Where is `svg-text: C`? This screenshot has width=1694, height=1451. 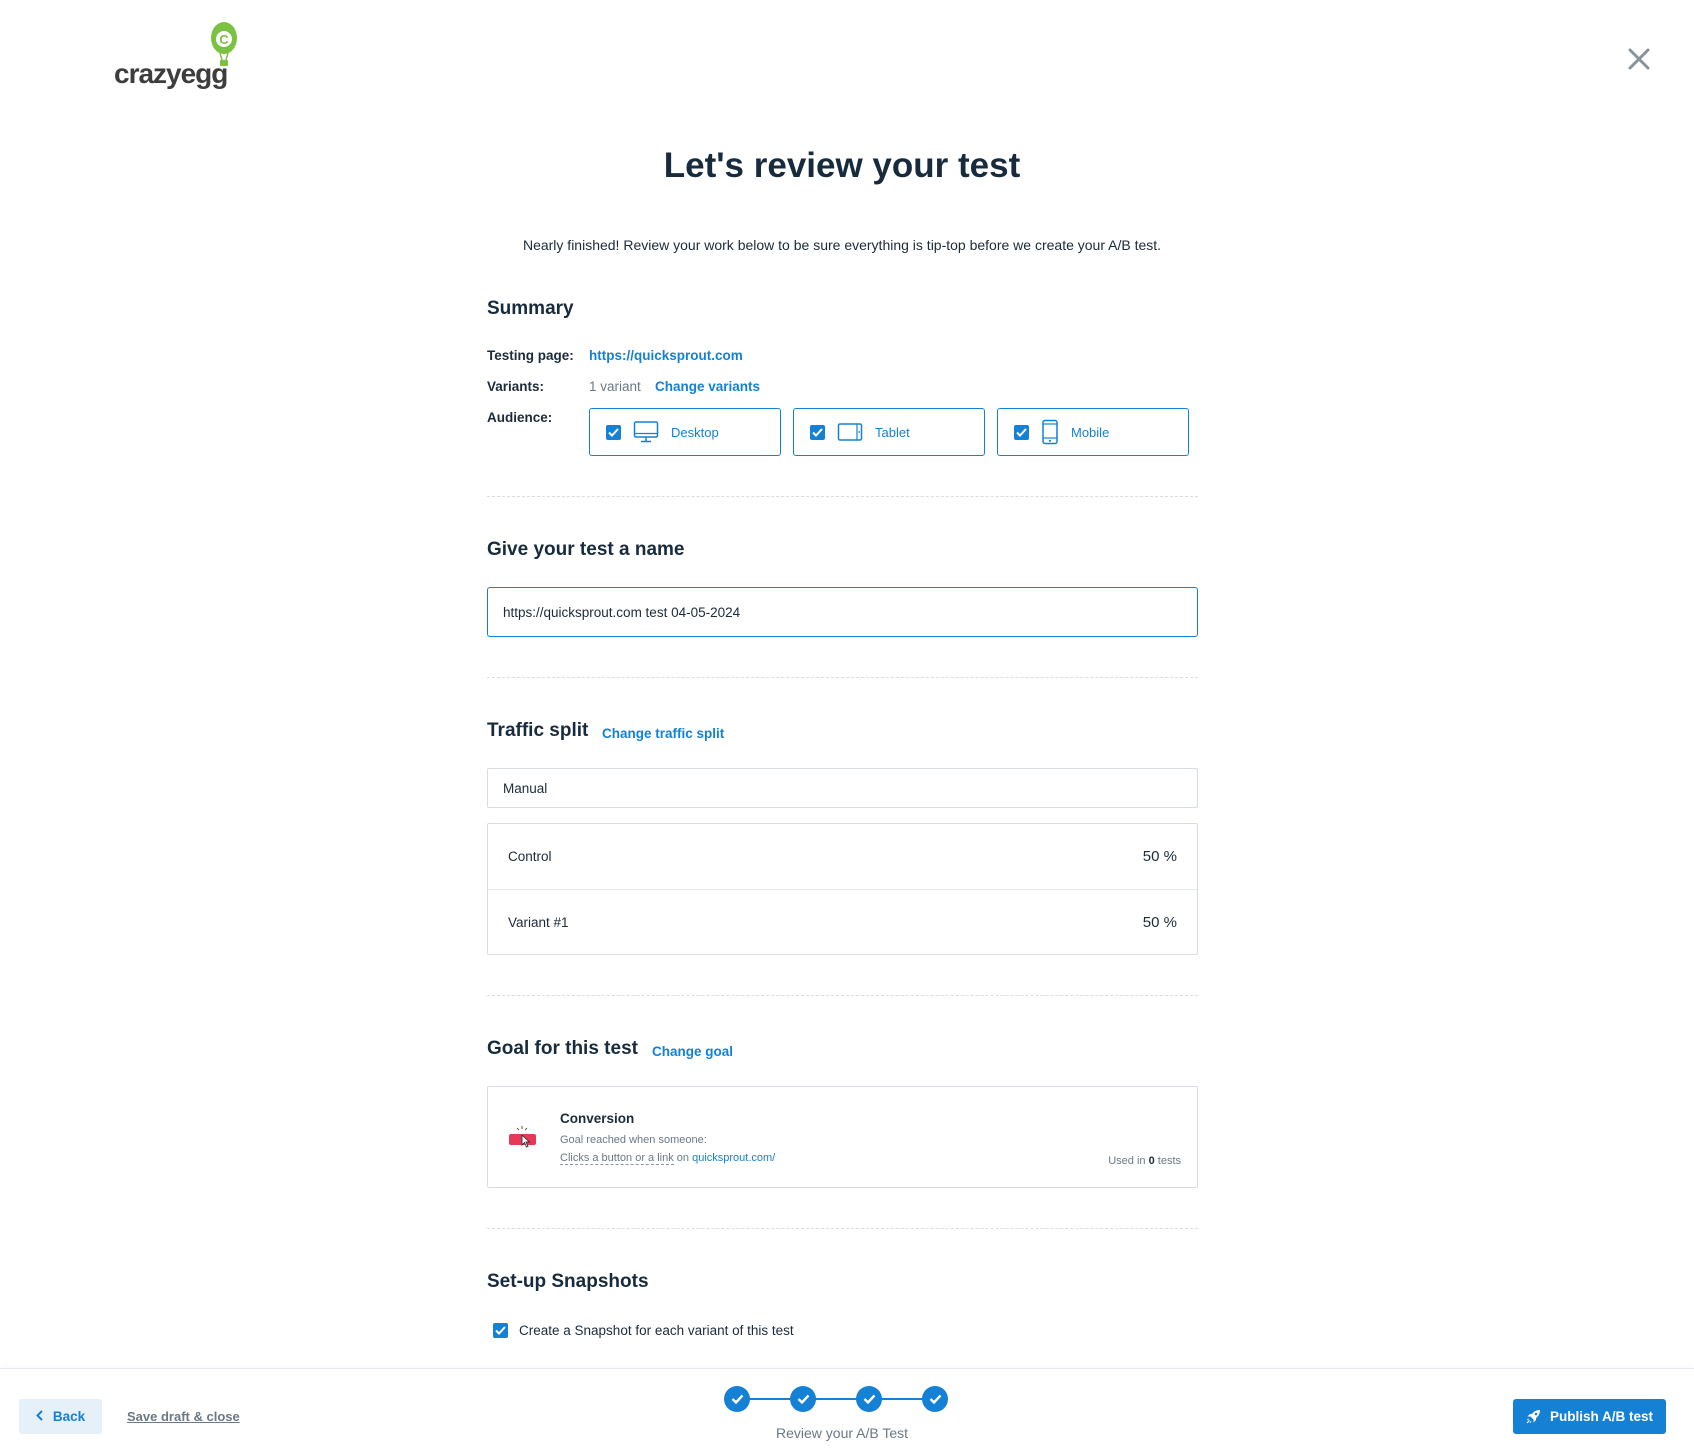 svg-text: C is located at coordinates (224, 39).